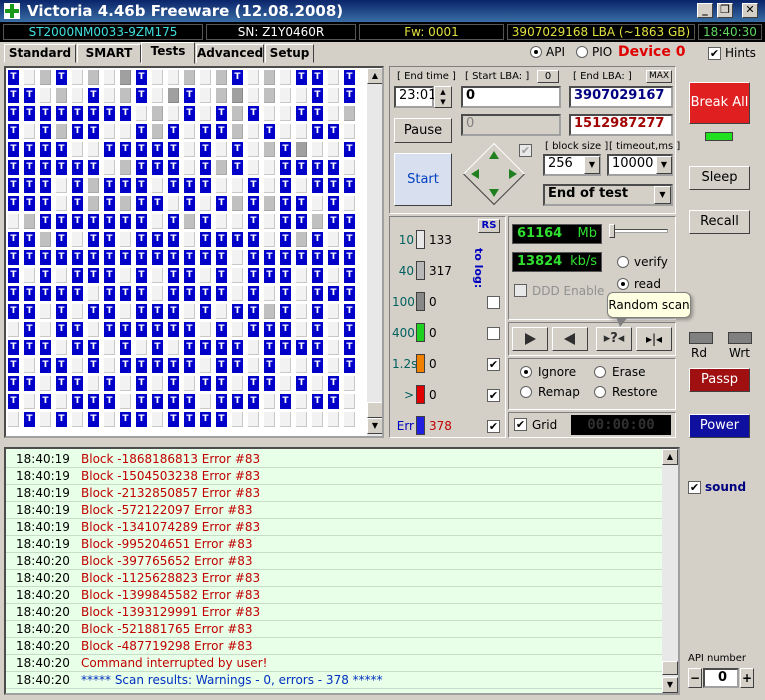 The width and height of the screenshot is (765, 700). I want to click on log-scroll-down-arrow: ▼, so click(670, 685).